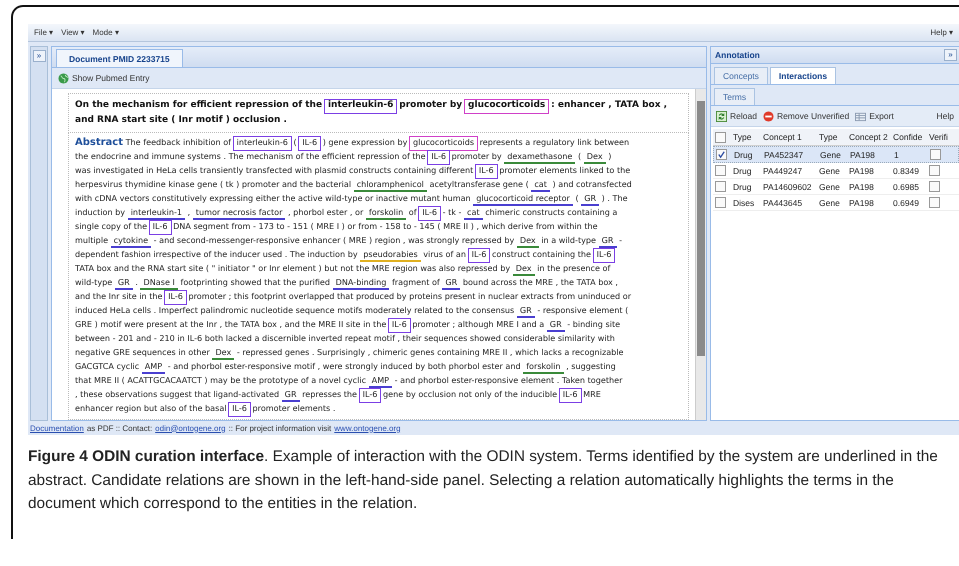  I want to click on tab: Interactions, so click(803, 75).